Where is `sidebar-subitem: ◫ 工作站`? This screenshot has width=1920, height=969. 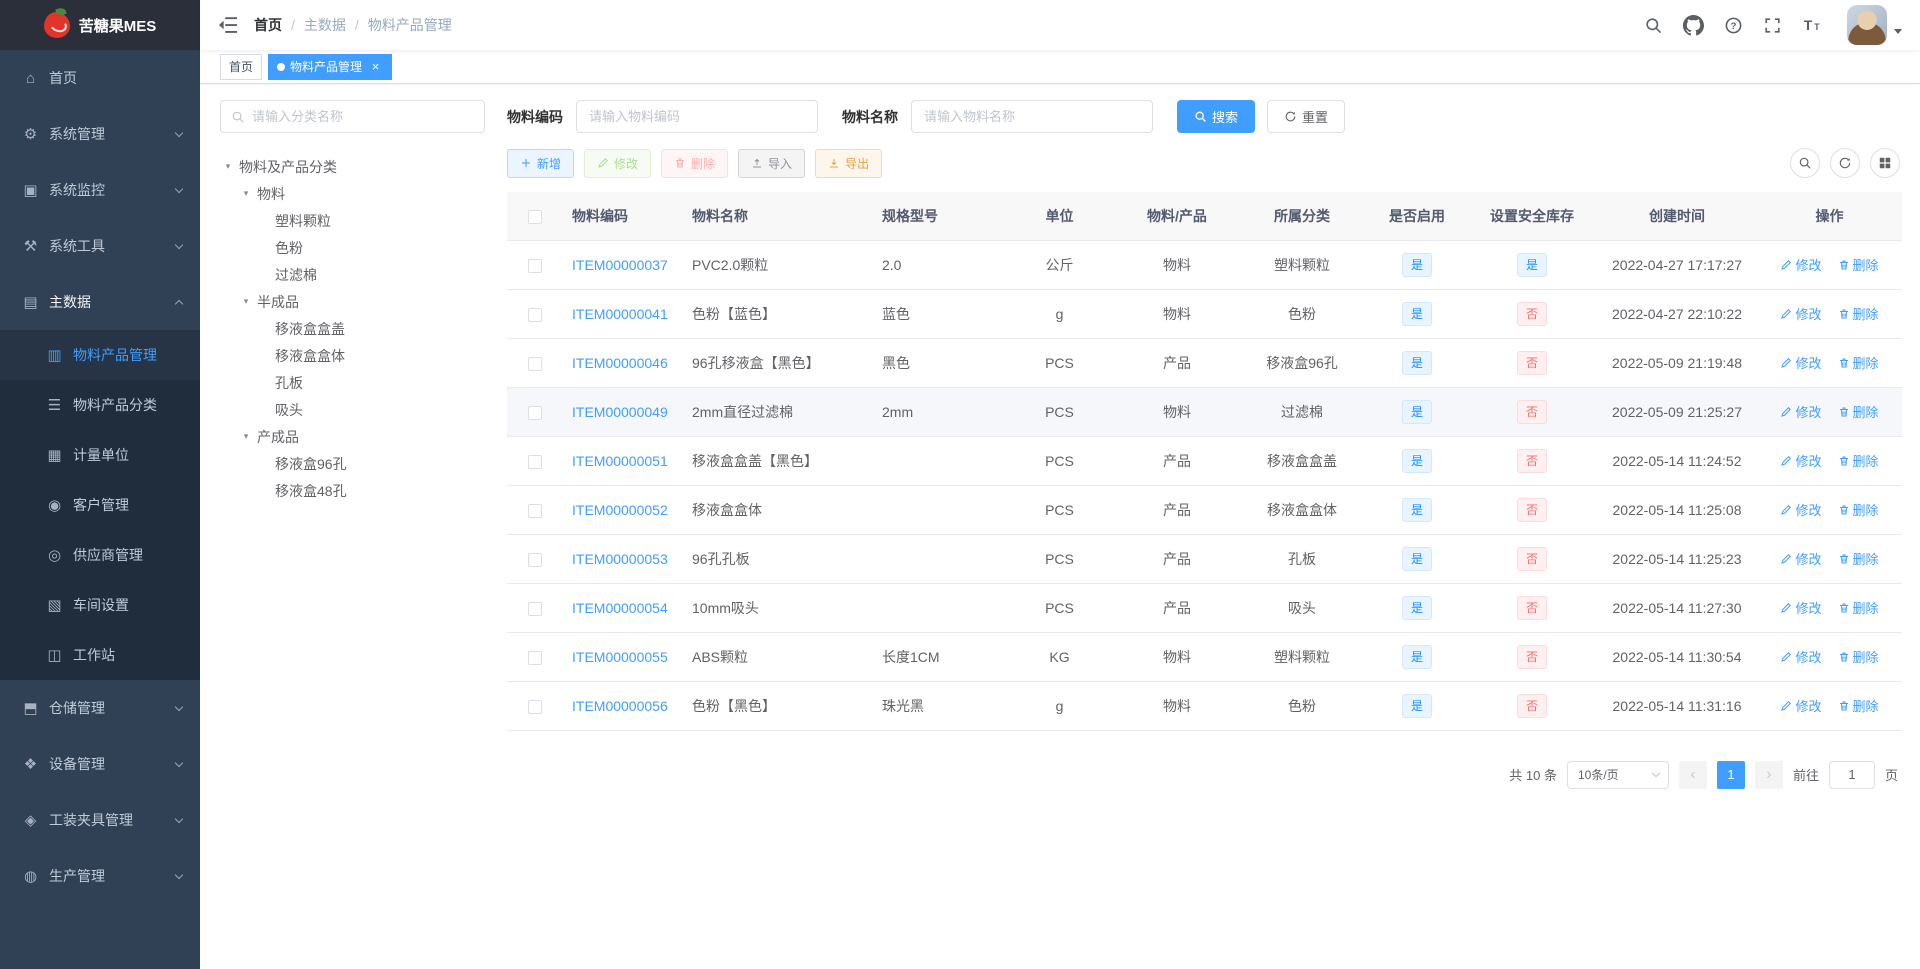
sidebar-subitem: ◫ 工作站 is located at coordinates (100, 655).